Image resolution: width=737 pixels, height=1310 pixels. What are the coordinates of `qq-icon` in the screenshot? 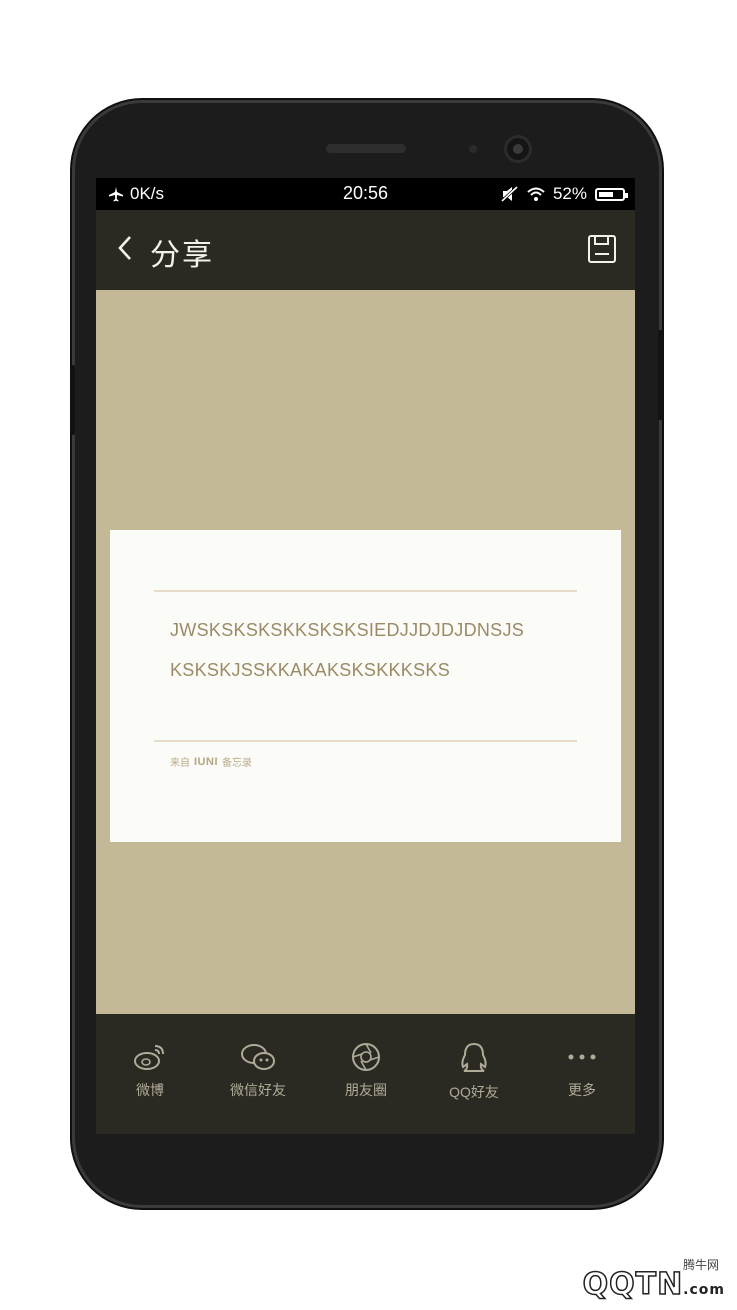 It's located at (474, 1057).